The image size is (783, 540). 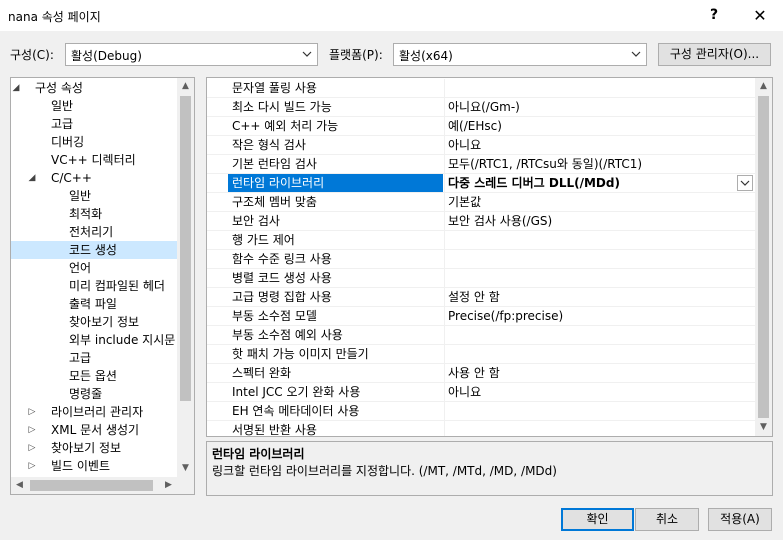 I want to click on property-value: 모두(/RTC1, /RTCsu와 동일)(/RTC1), so click(x=599, y=164).